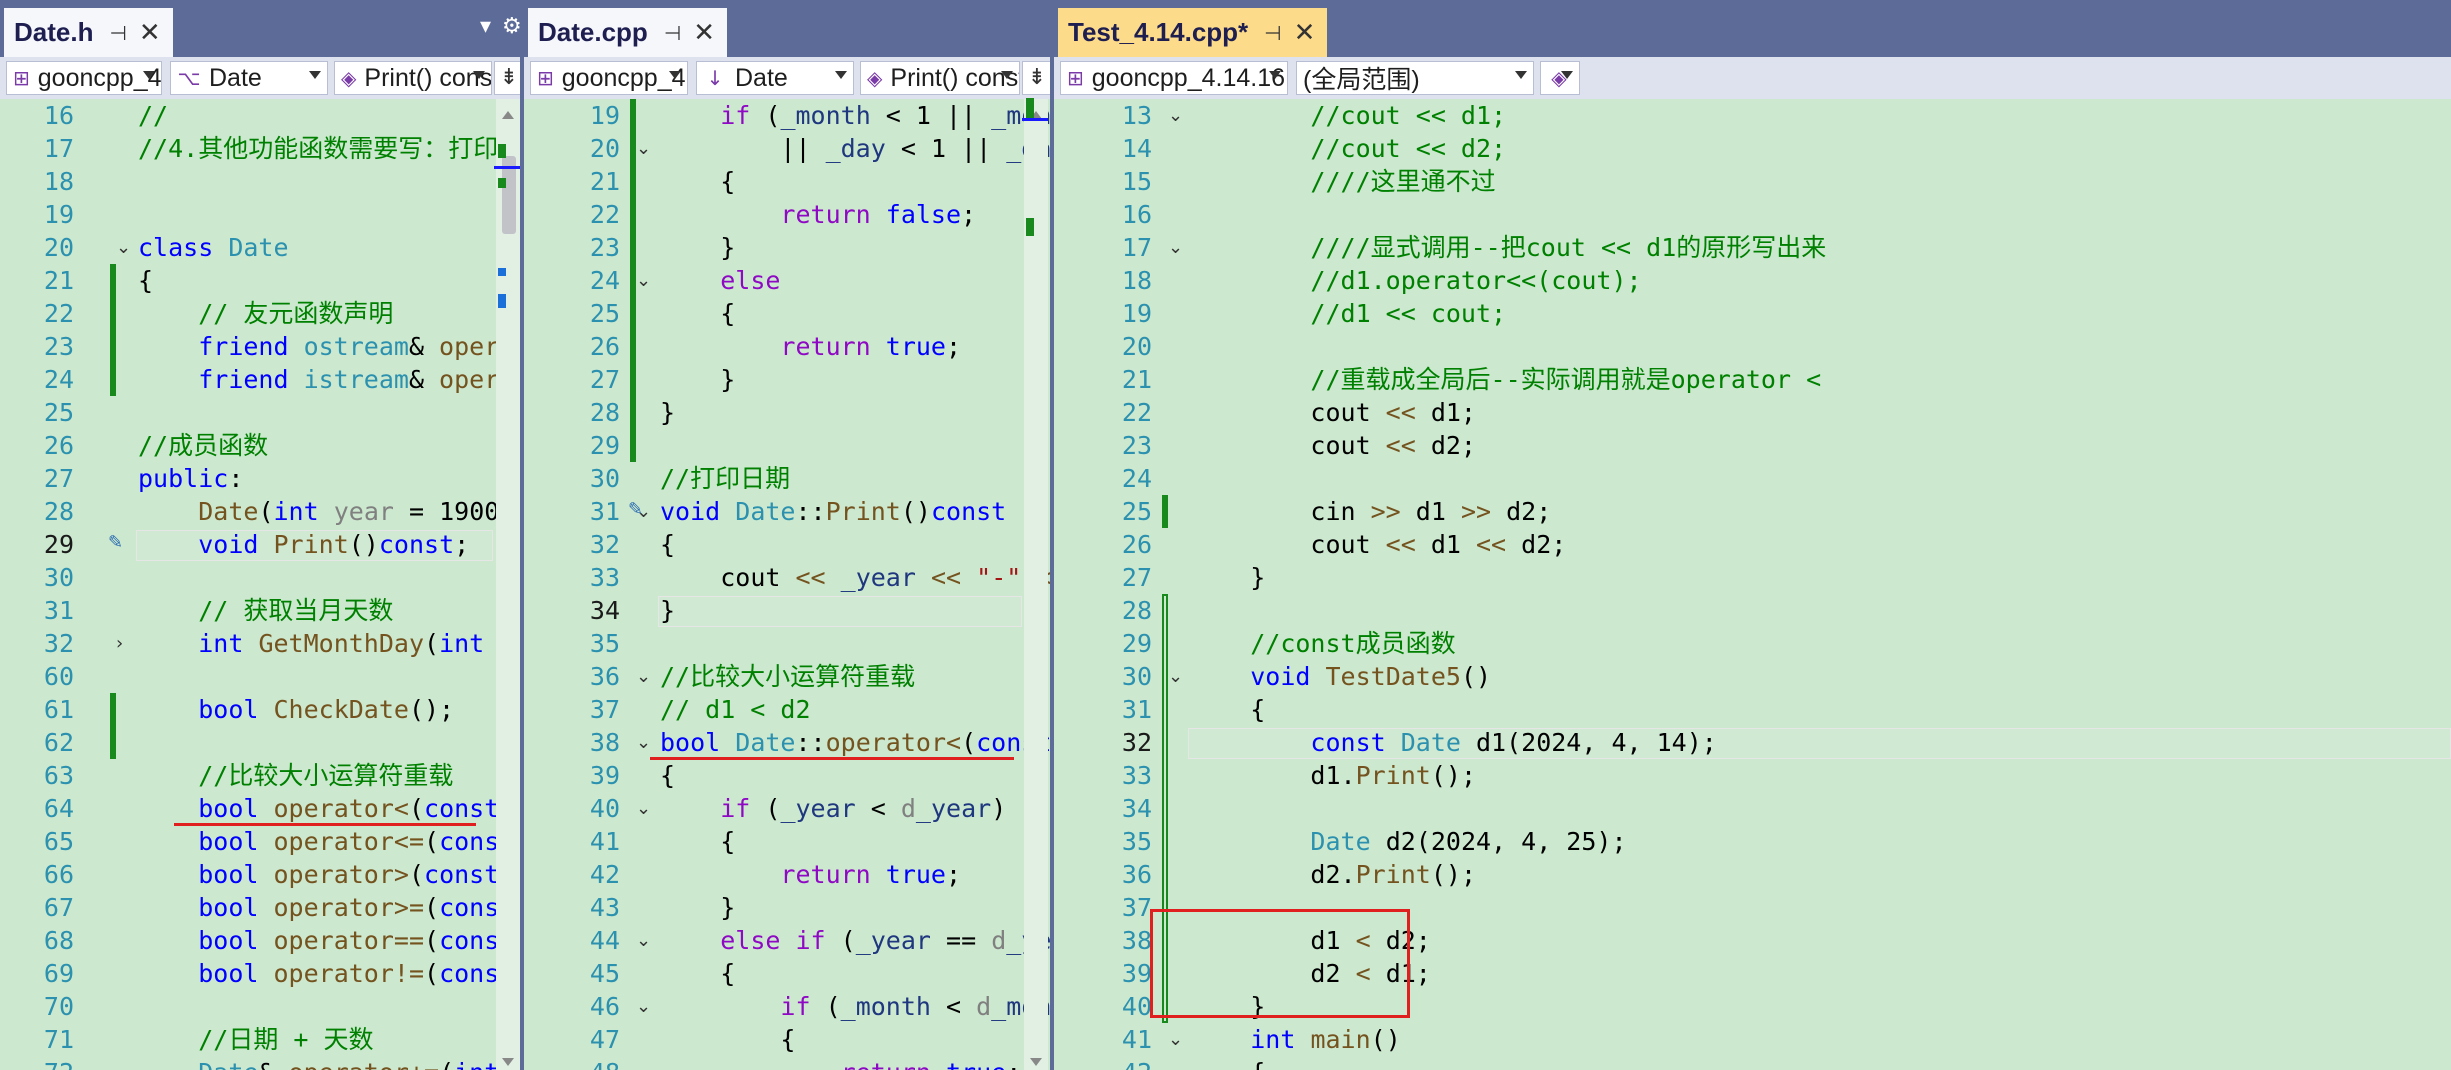 The height and width of the screenshot is (1070, 2451). Describe the element at coordinates (260, 115) in the screenshot. I see `code-line: 16 //` at that location.